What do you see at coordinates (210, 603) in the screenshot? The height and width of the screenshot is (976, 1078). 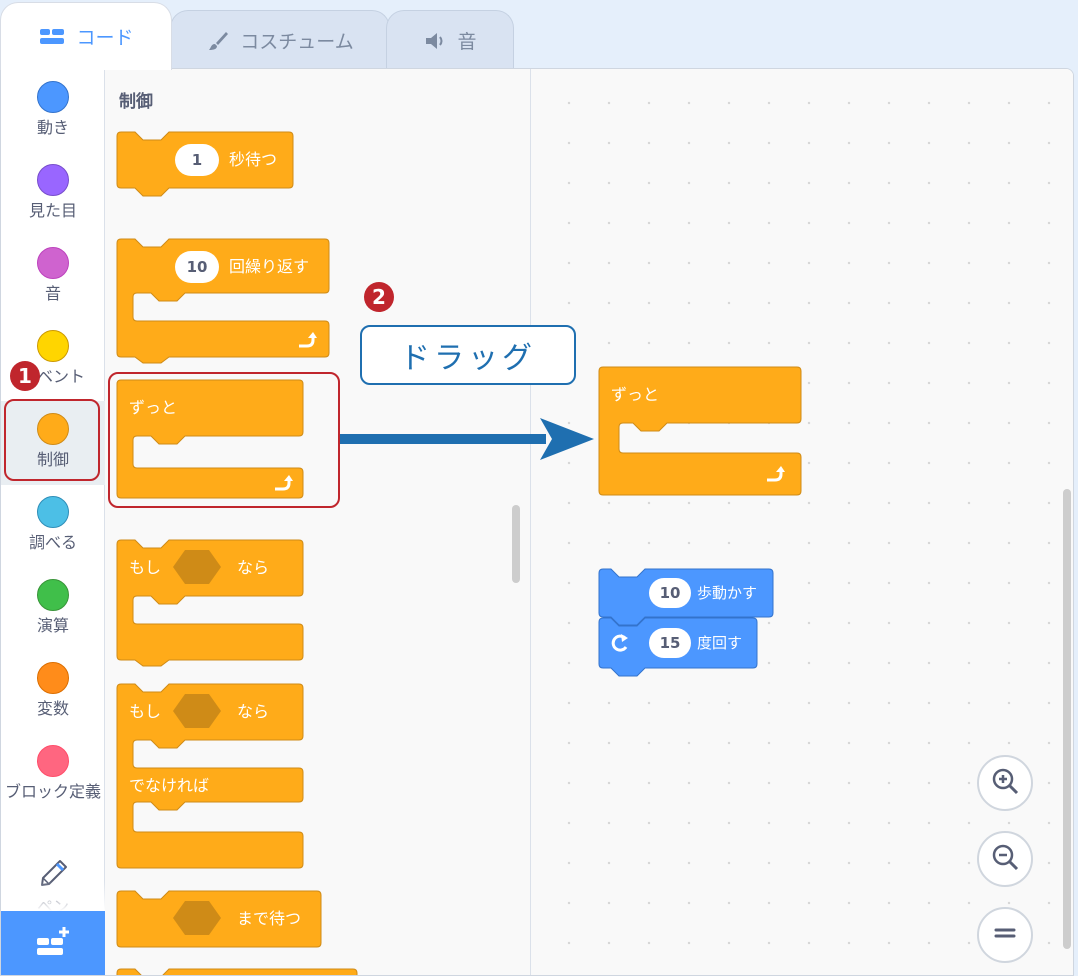 I see `if-then-block: もし なら` at bounding box center [210, 603].